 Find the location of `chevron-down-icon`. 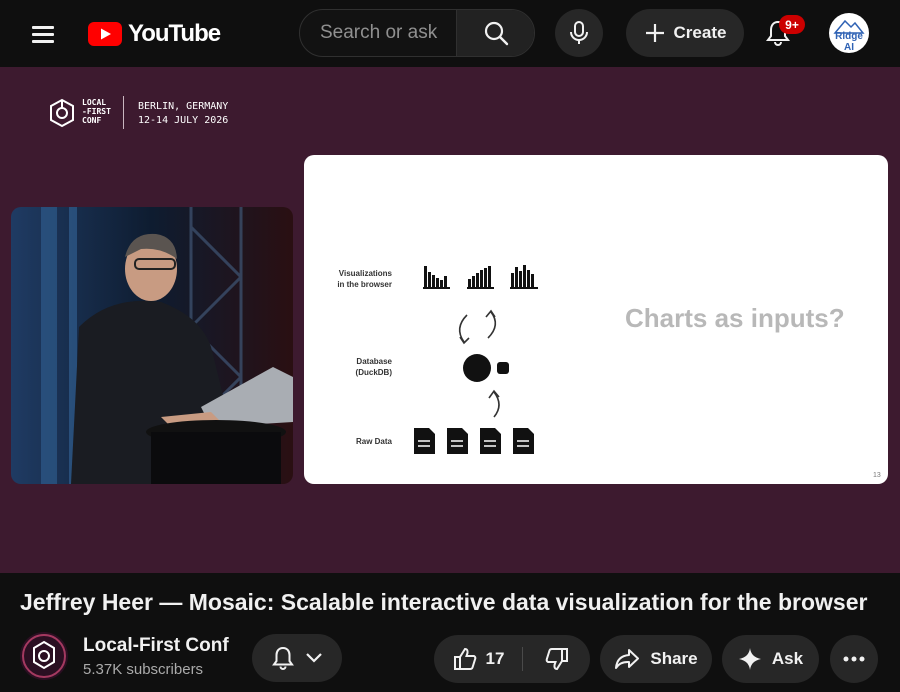

chevron-down-icon is located at coordinates (314, 658).